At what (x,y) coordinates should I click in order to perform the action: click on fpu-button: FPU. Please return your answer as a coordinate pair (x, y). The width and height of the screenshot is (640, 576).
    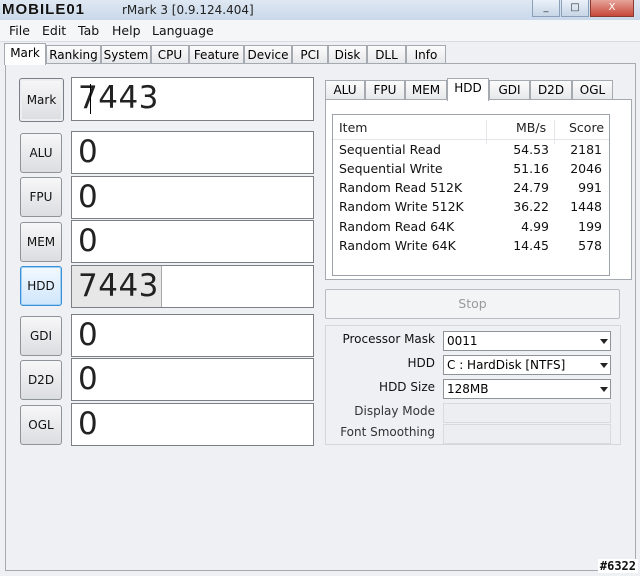
    Looking at the image, I should click on (41, 197).